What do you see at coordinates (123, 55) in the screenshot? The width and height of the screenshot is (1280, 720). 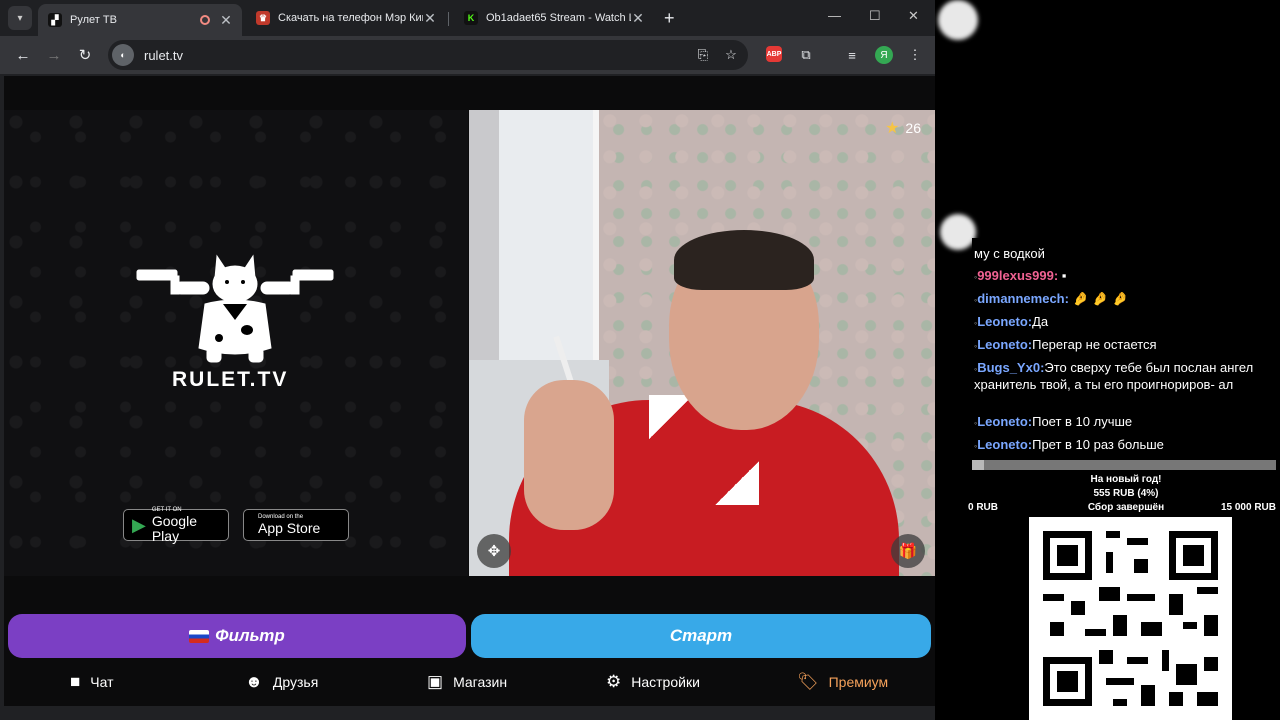 I see `site-info-icon: ◐` at bounding box center [123, 55].